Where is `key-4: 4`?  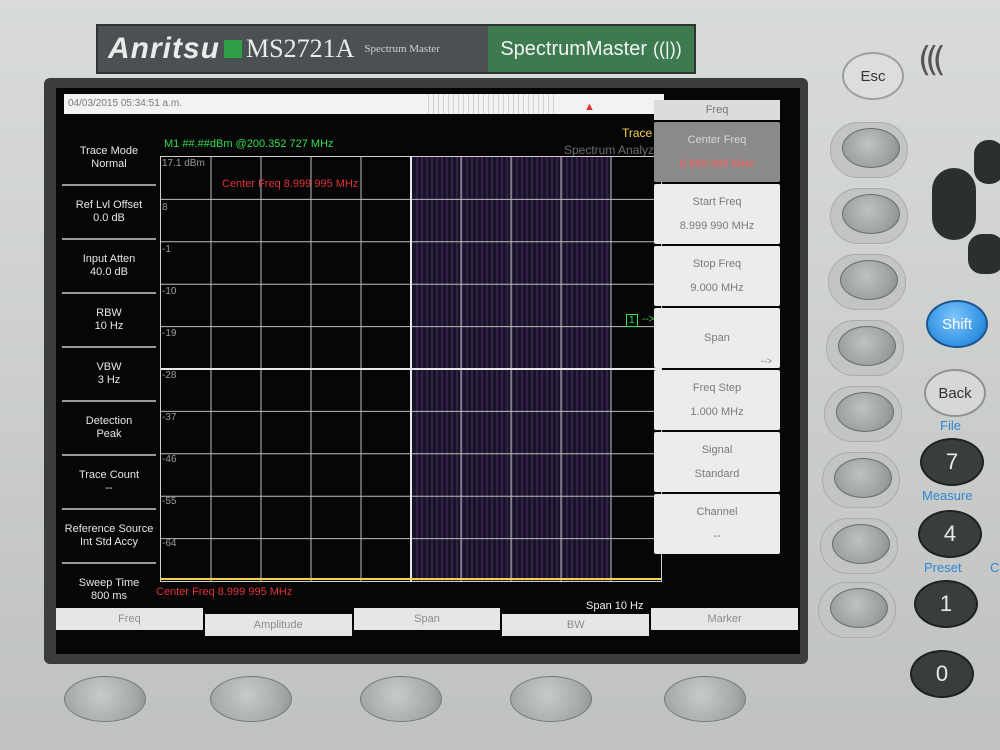 key-4: 4 is located at coordinates (950, 534).